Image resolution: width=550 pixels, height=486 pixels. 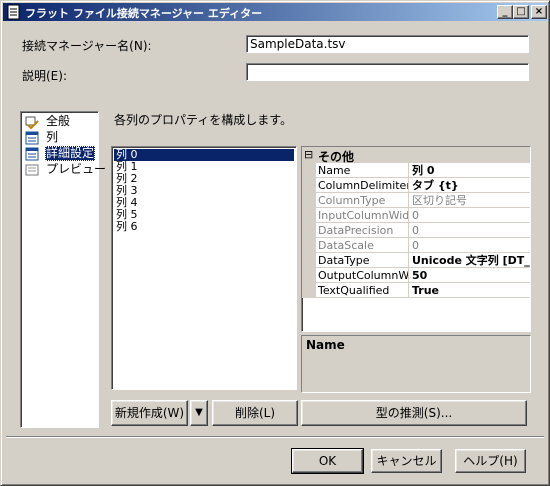 I want to click on property-description-pane: Name, so click(x=416, y=364).